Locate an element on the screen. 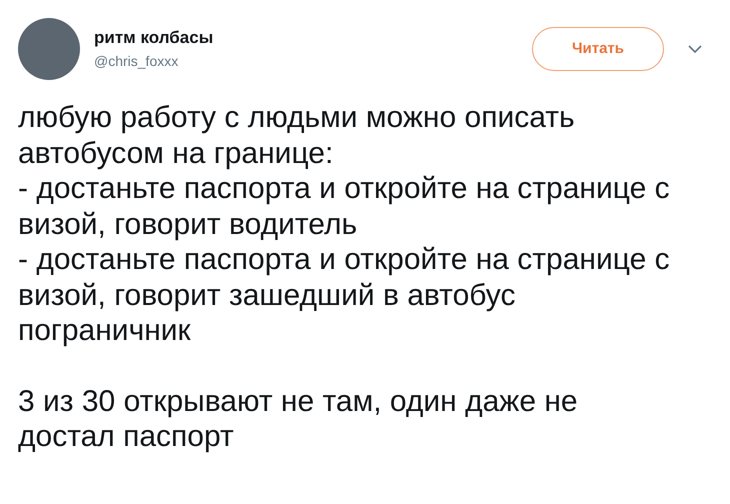 The width and height of the screenshot is (730, 504). tweet-text: - достаньте паспорта и откройте на странице с визой, говорит водитель is located at coordinates (344, 206).